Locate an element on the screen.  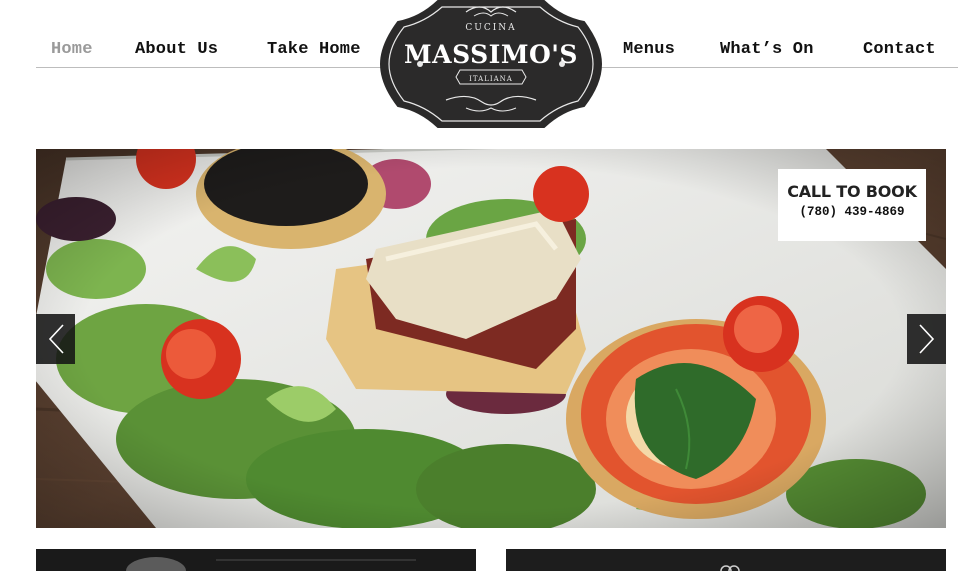
nav-whats-on: What’s On is located at coordinates (767, 49).